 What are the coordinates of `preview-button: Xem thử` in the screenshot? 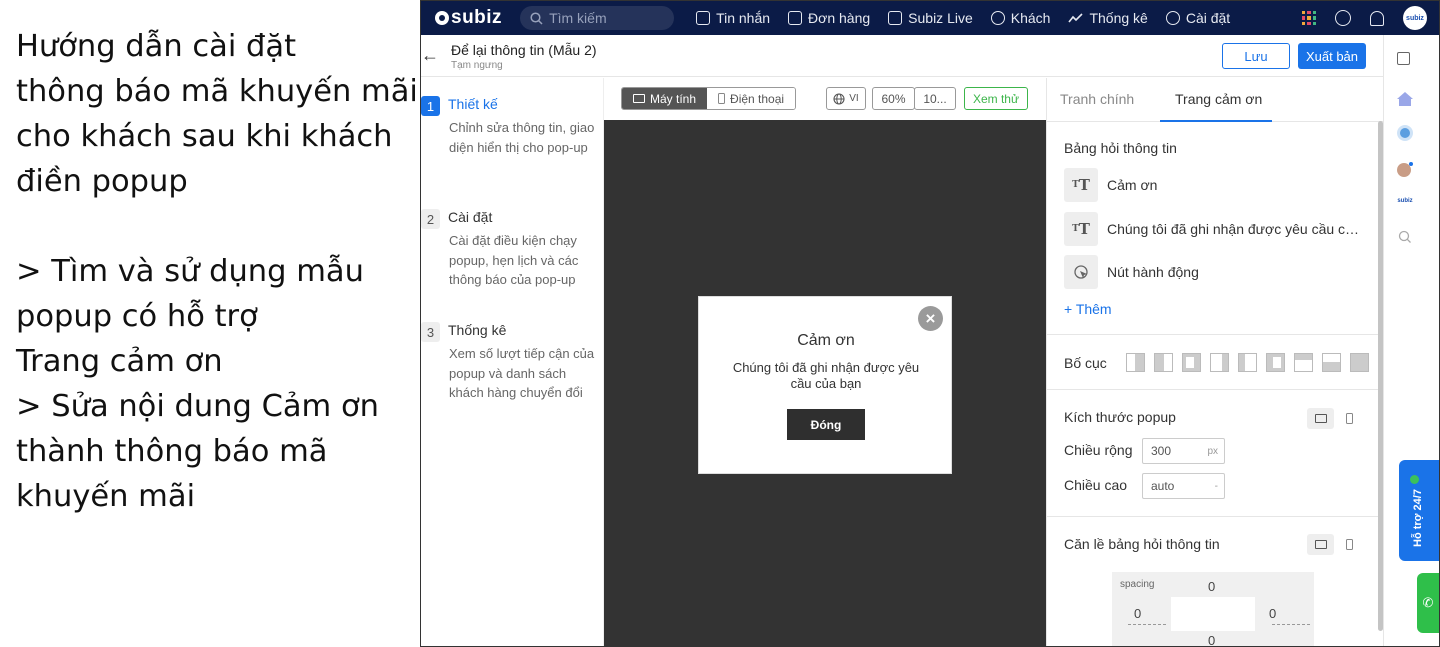 It's located at (996, 98).